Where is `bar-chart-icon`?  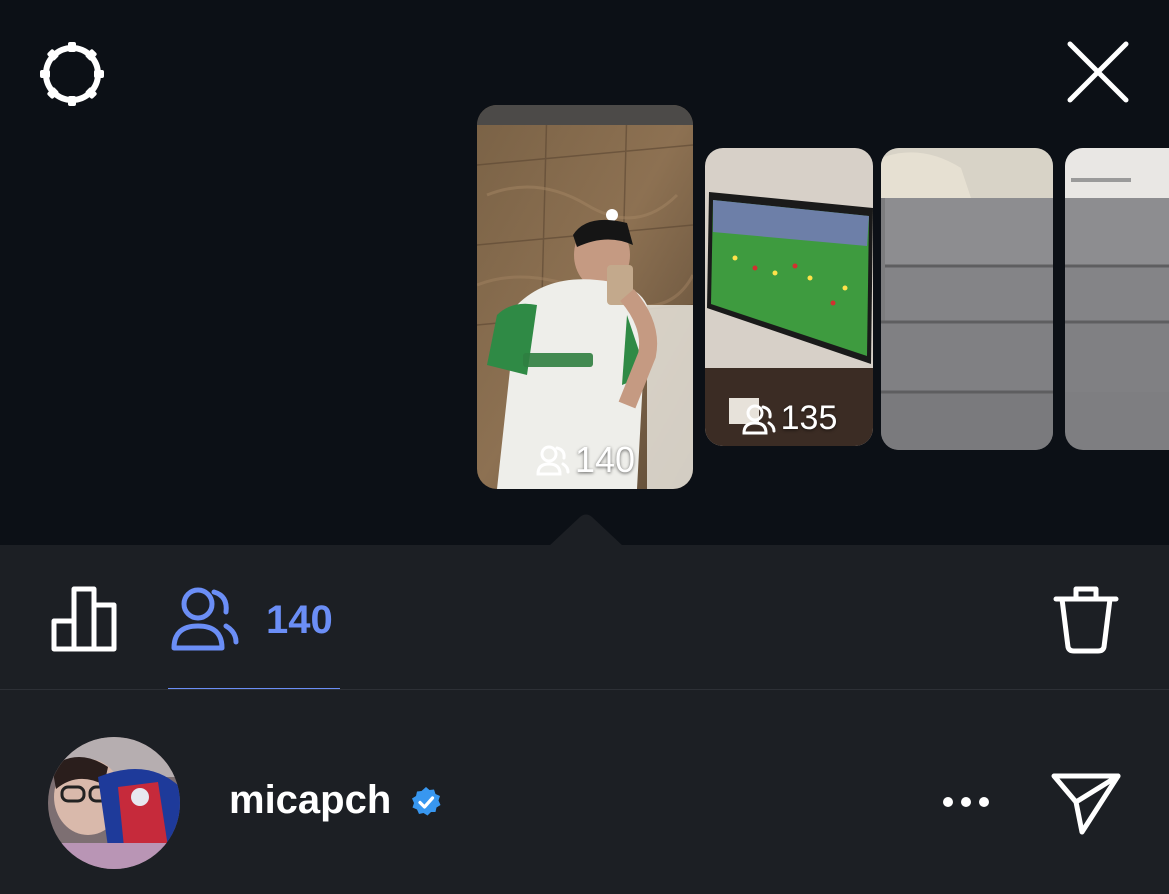
bar-chart-icon is located at coordinates (84, 619).